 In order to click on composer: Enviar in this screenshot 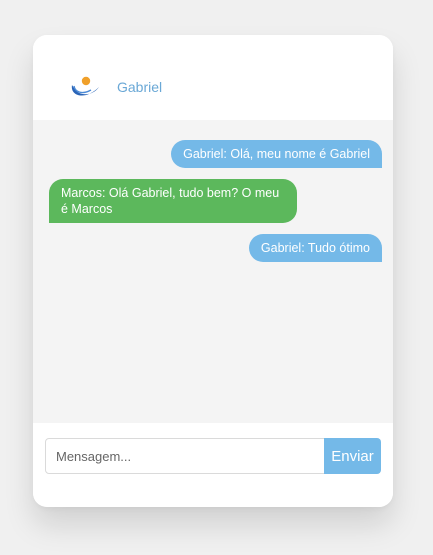, I will do `click(213, 465)`.